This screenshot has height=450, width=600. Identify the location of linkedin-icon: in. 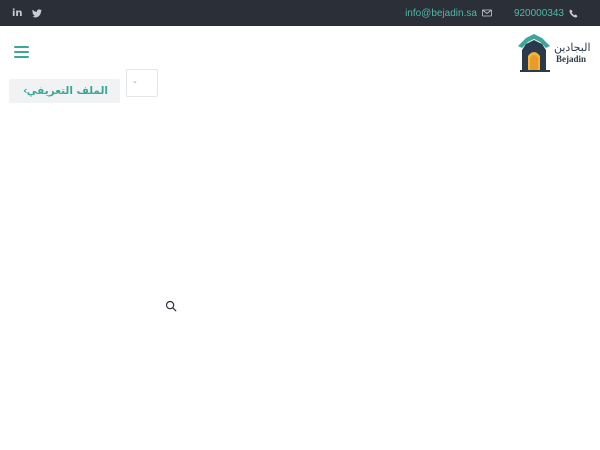
(17, 13).